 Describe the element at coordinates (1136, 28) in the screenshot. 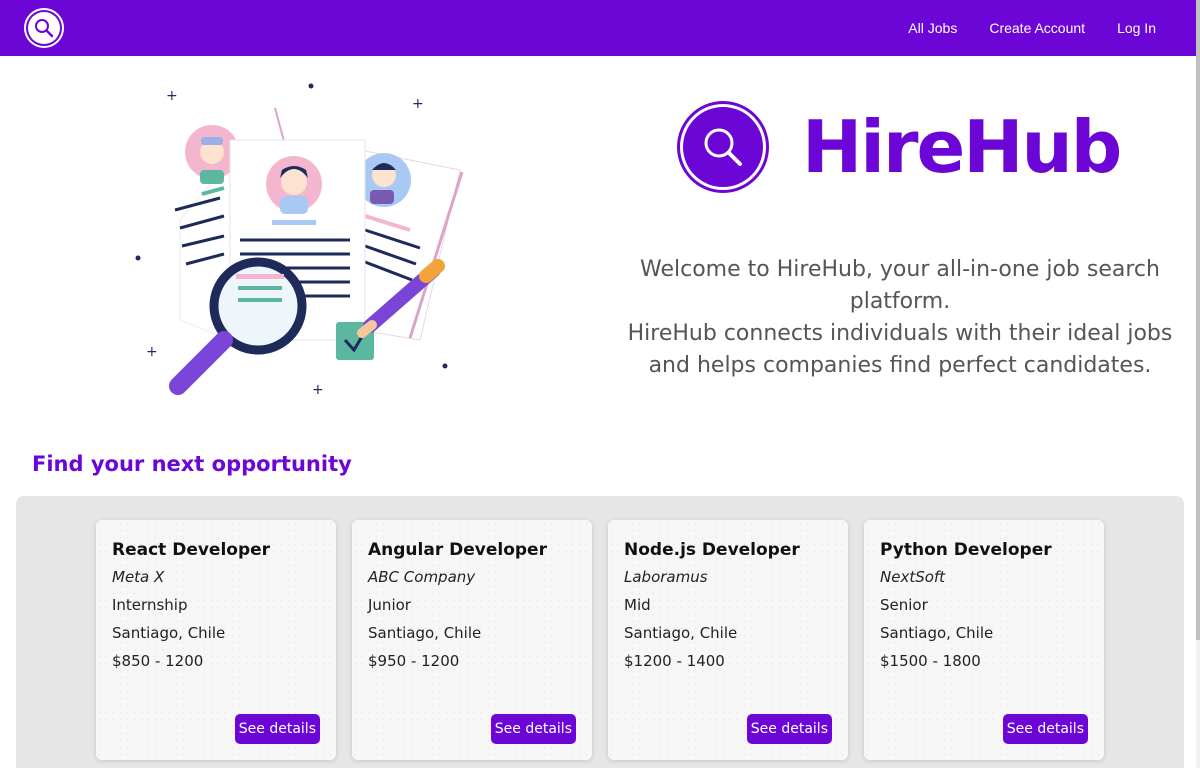

I see `nav-link-log-in: Log In` at that location.